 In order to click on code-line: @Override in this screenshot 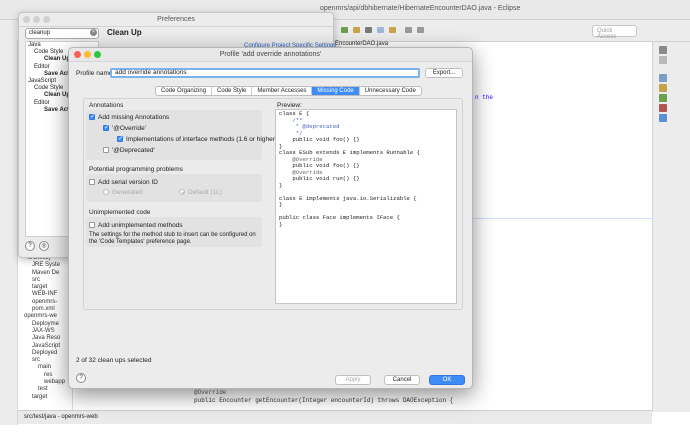, I will do `click(210, 392)`.